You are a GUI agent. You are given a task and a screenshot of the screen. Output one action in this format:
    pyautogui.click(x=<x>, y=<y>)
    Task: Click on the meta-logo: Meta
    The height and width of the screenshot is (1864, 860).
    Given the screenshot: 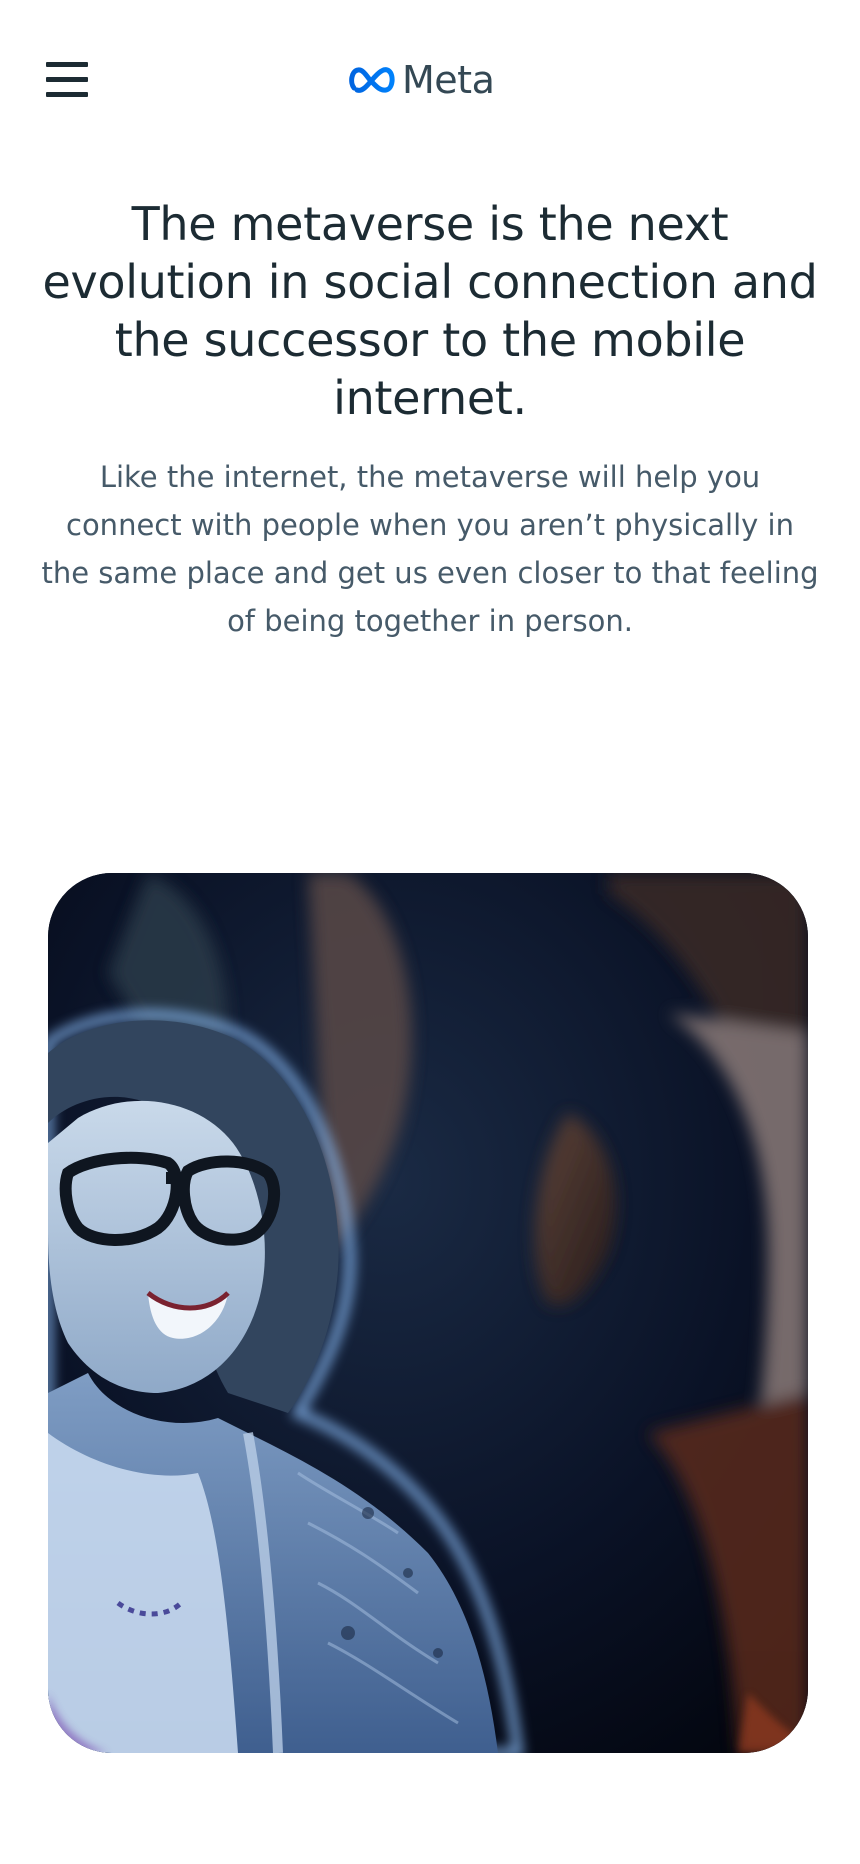 What is the action you would take?
    pyautogui.click(x=421, y=80)
    